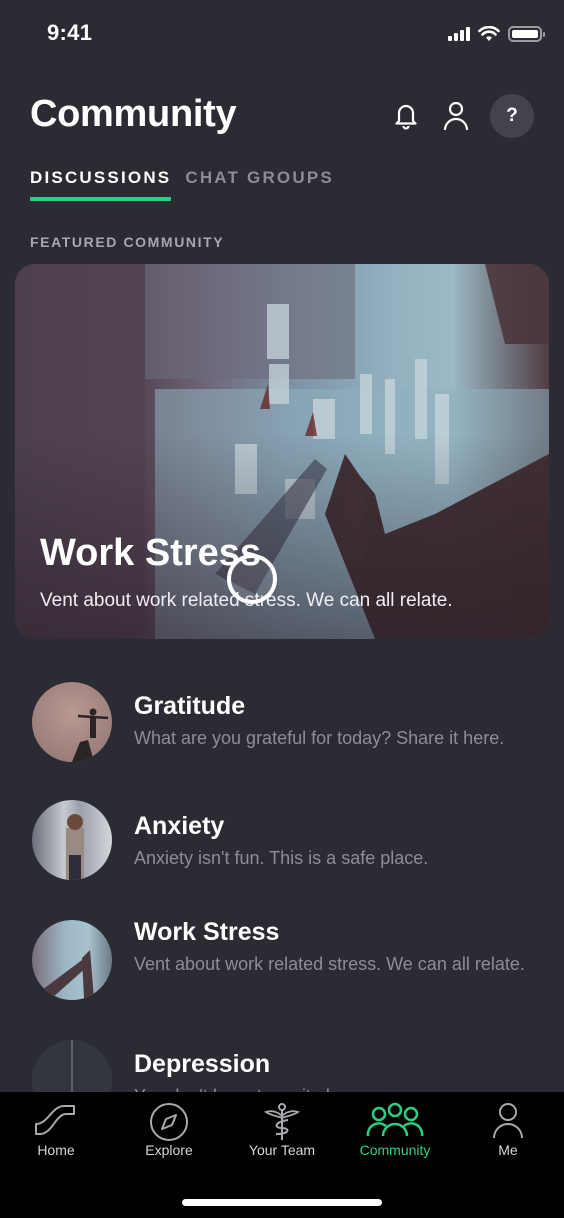 The height and width of the screenshot is (1218, 564). What do you see at coordinates (169, 1122) in the screenshot?
I see `compass-icon` at bounding box center [169, 1122].